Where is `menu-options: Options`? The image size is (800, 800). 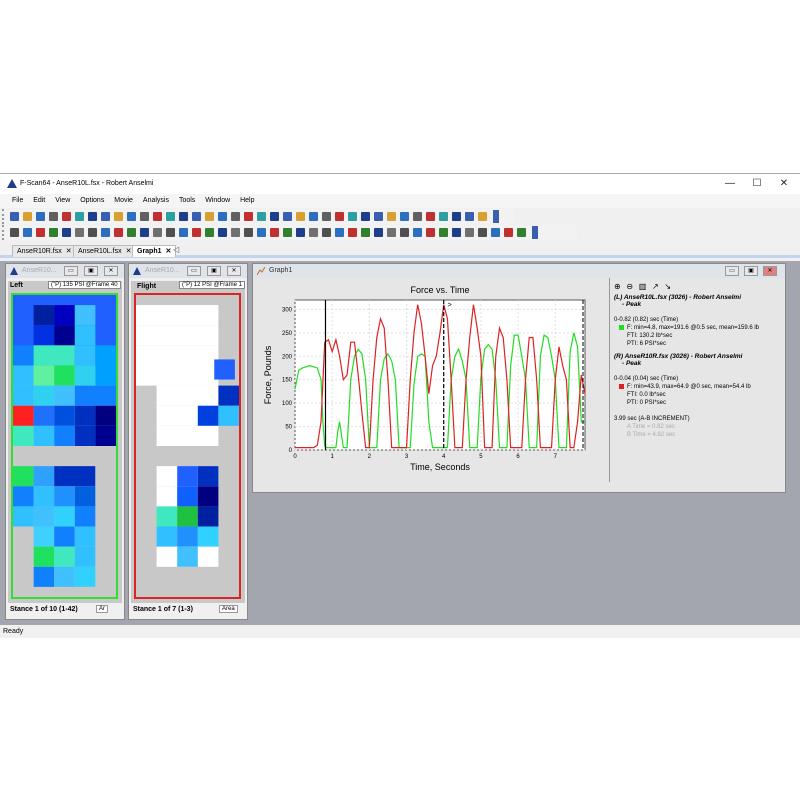 menu-options: Options is located at coordinates (92, 201).